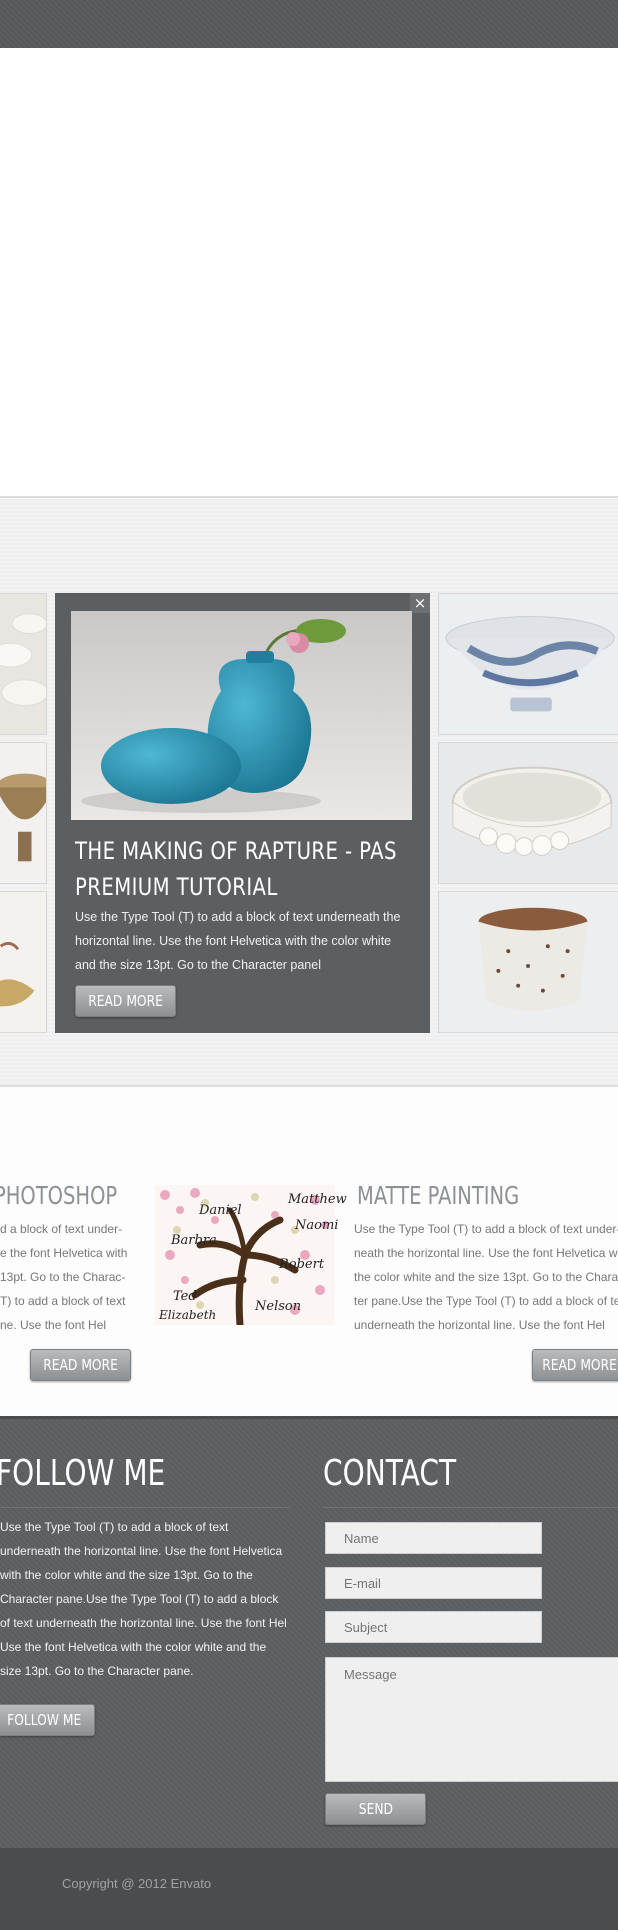 The image size is (618, 1930). What do you see at coordinates (188, 1315) in the screenshot?
I see `painting-name: Elizabeth` at bounding box center [188, 1315].